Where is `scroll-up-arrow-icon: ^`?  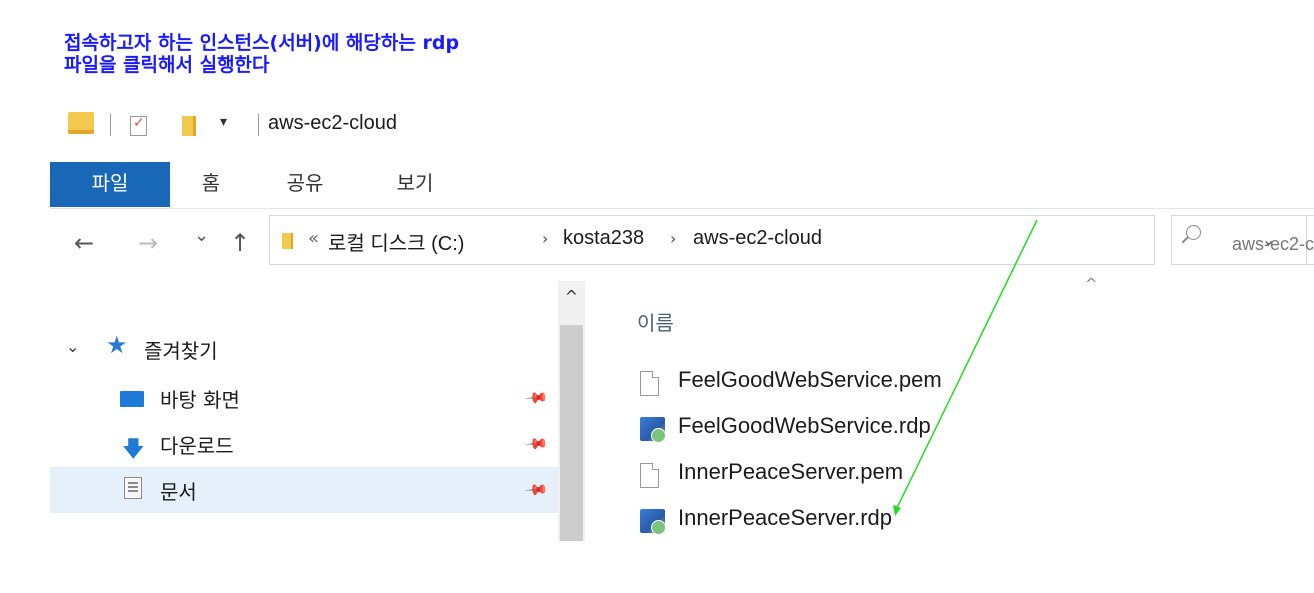
scroll-up-arrow-icon: ^ is located at coordinates (571, 296).